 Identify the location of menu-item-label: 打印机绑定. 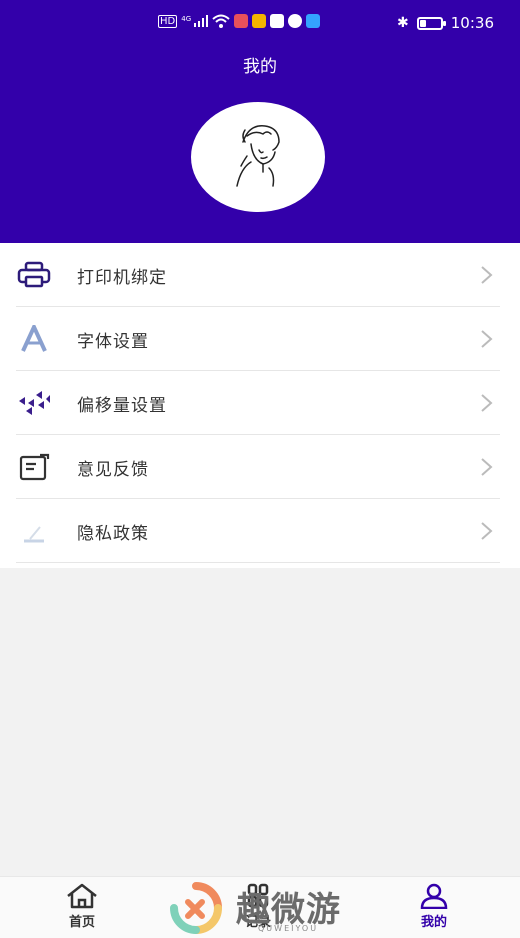
(122, 278).